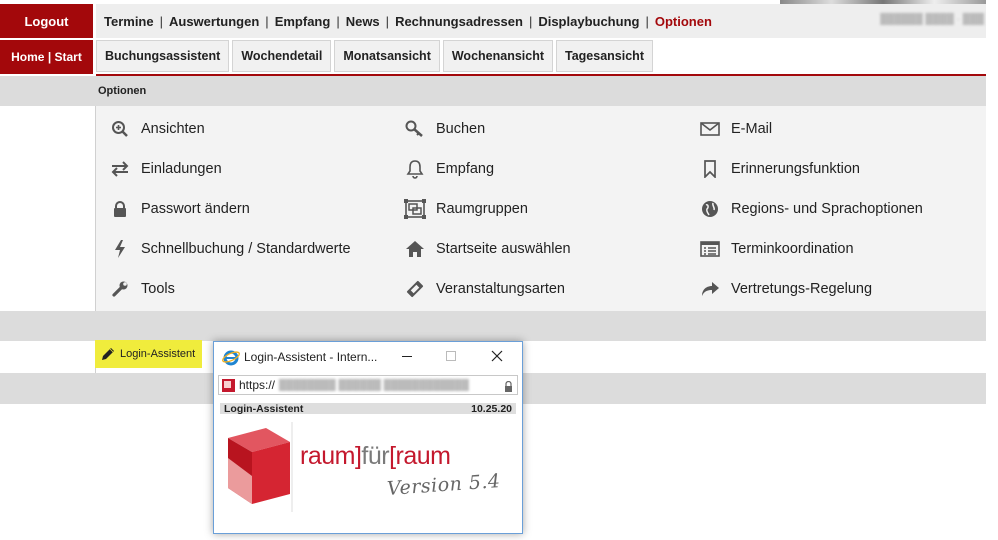 The image size is (998, 540). Describe the element at coordinates (415, 289) in the screenshot. I see `ticket-icon` at that location.